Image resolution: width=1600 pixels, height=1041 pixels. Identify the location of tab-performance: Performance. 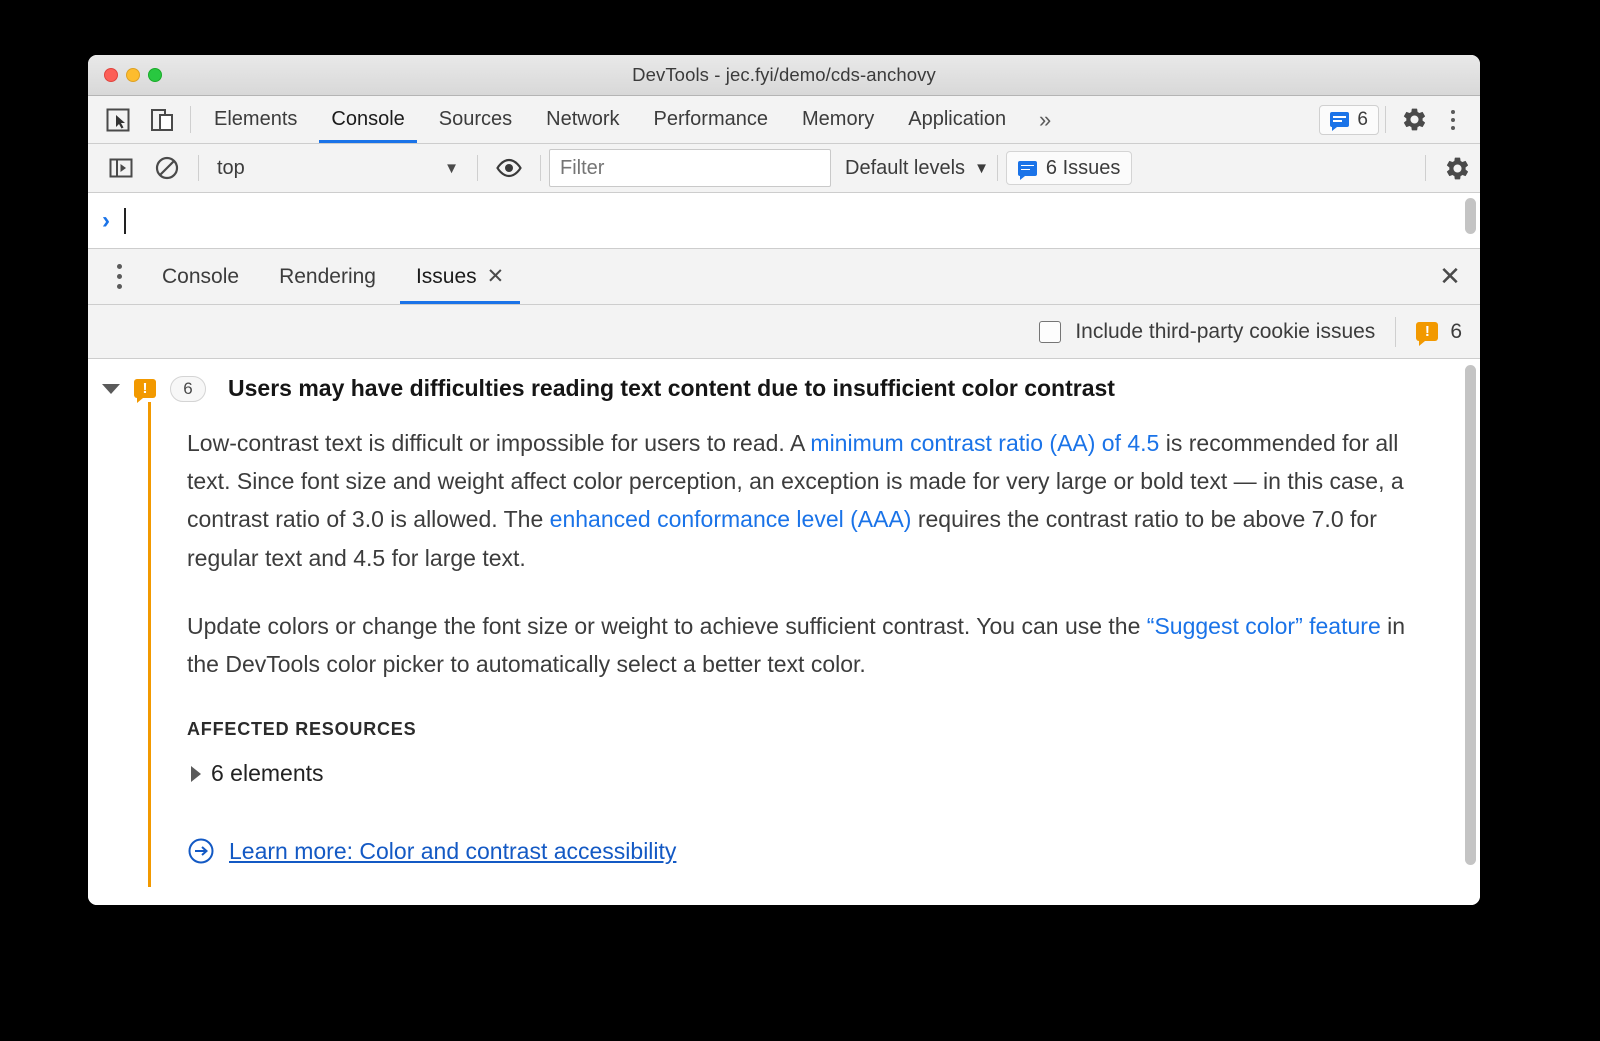
(711, 119).